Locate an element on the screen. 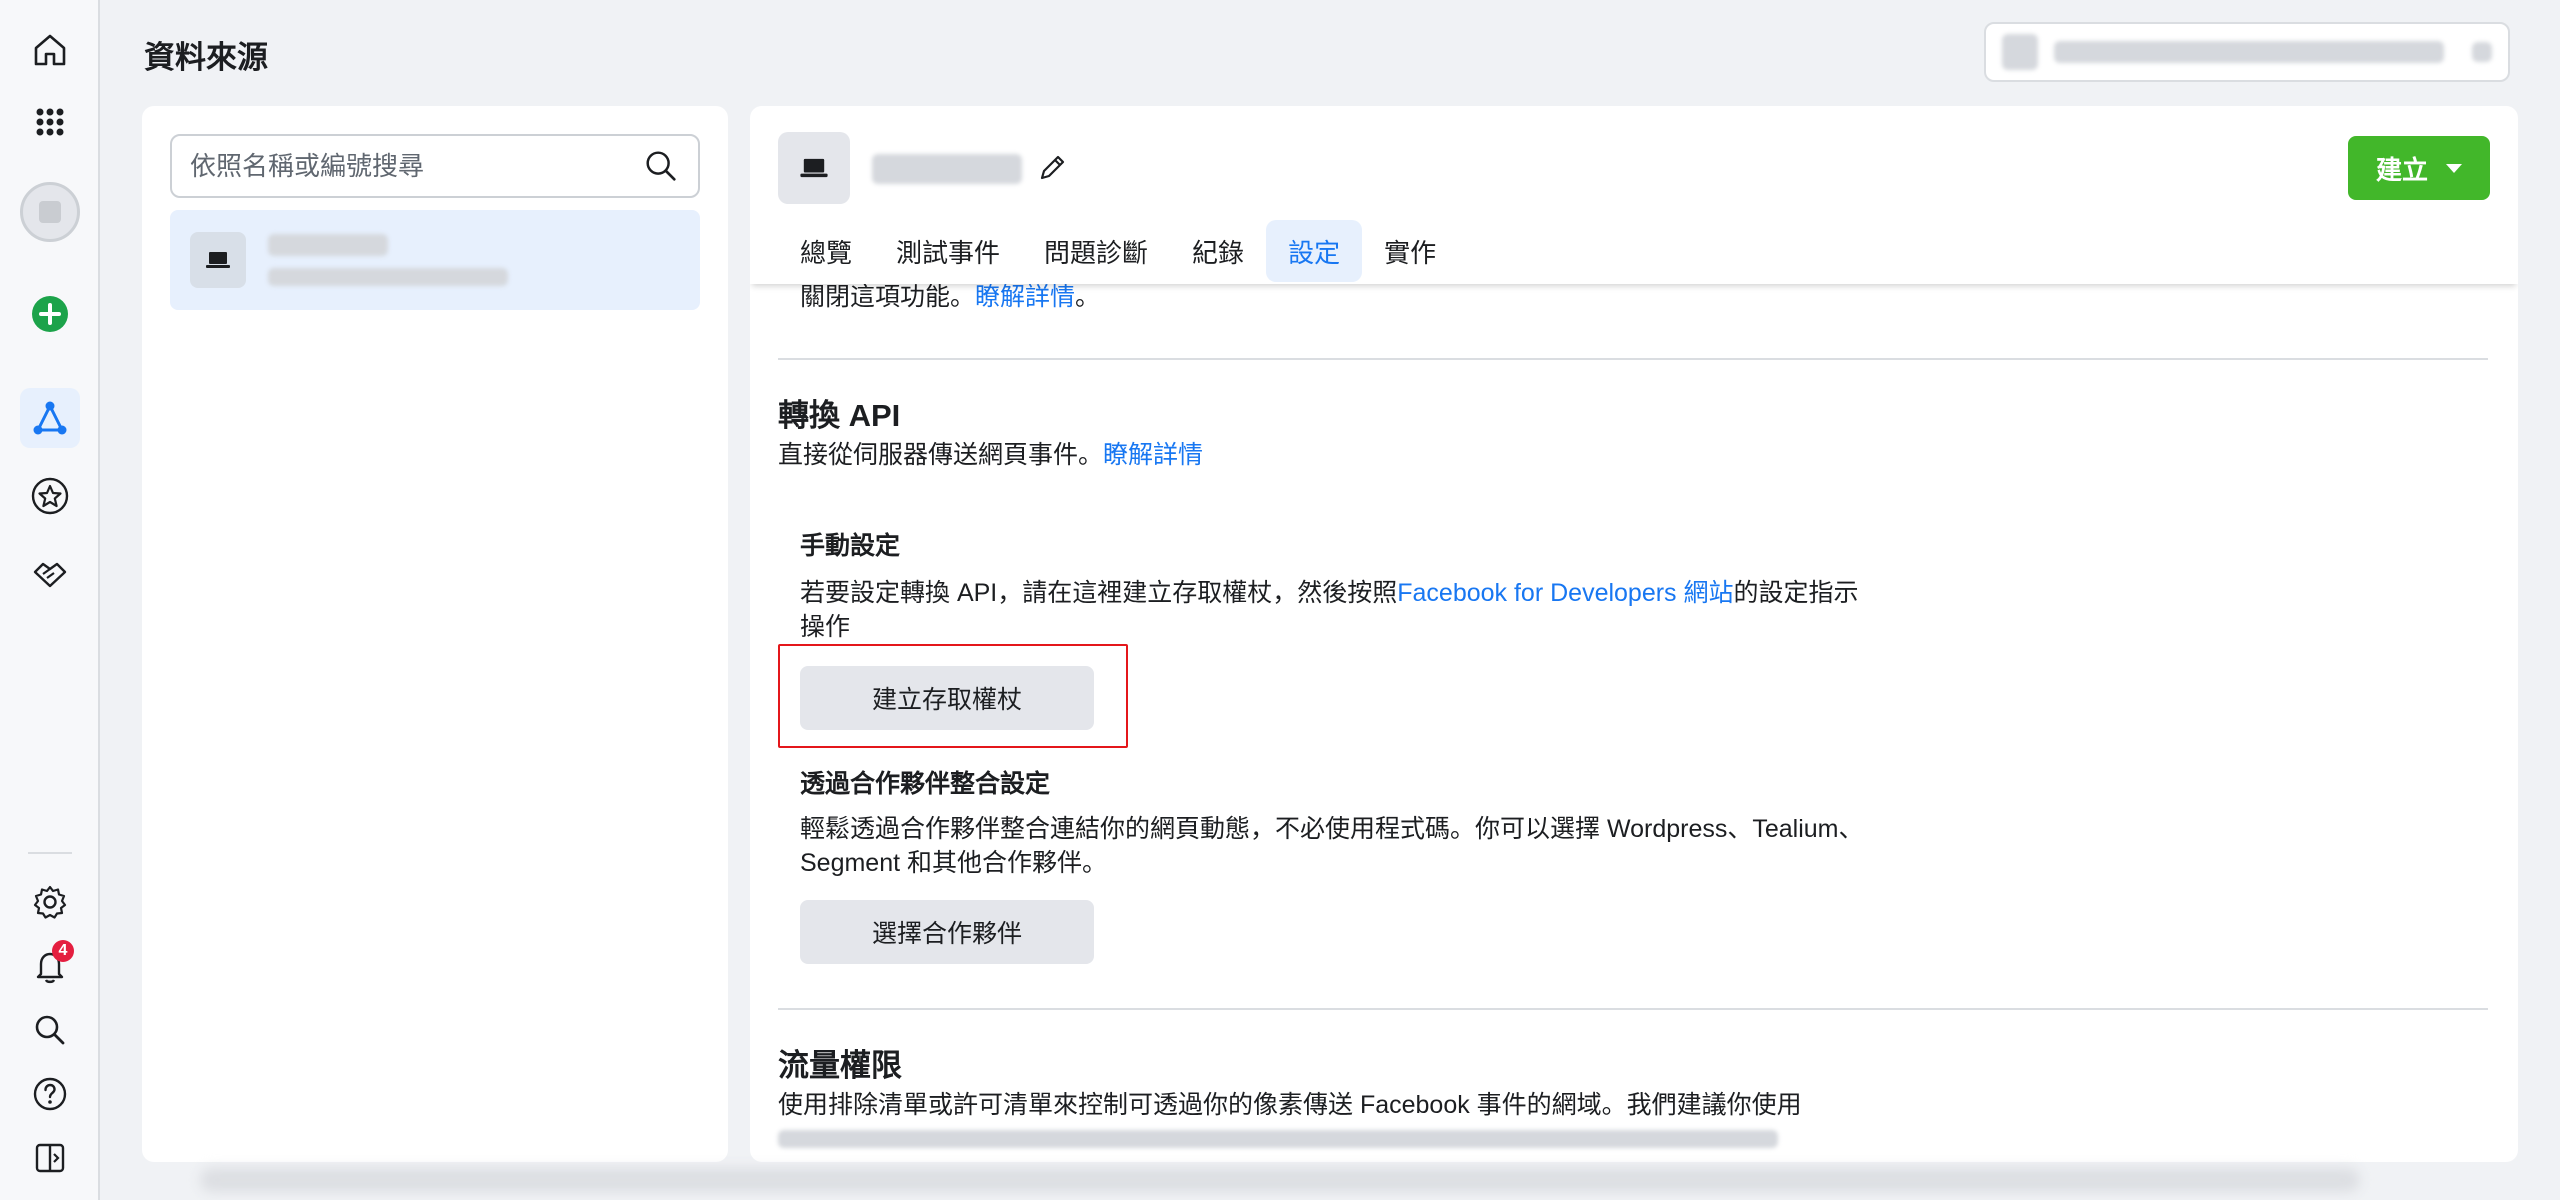 The height and width of the screenshot is (1200, 2560). window-bottom-shadow is located at coordinates (1280, 1180).